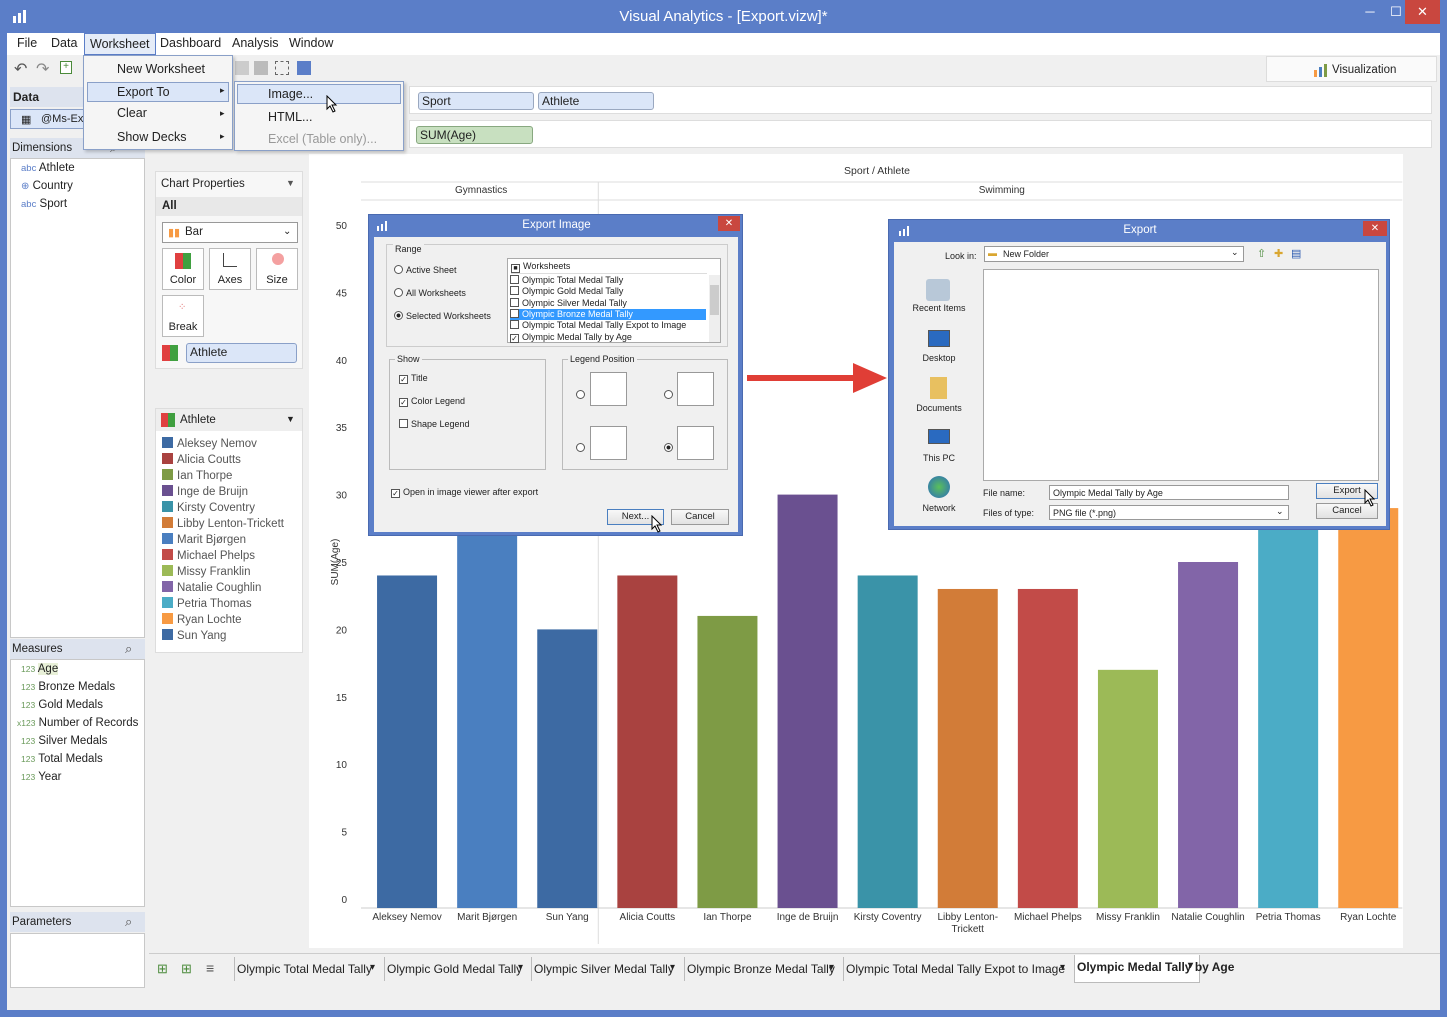  What do you see at coordinates (40, 669) in the screenshot?
I see `measure-age: 123 Age` at bounding box center [40, 669].